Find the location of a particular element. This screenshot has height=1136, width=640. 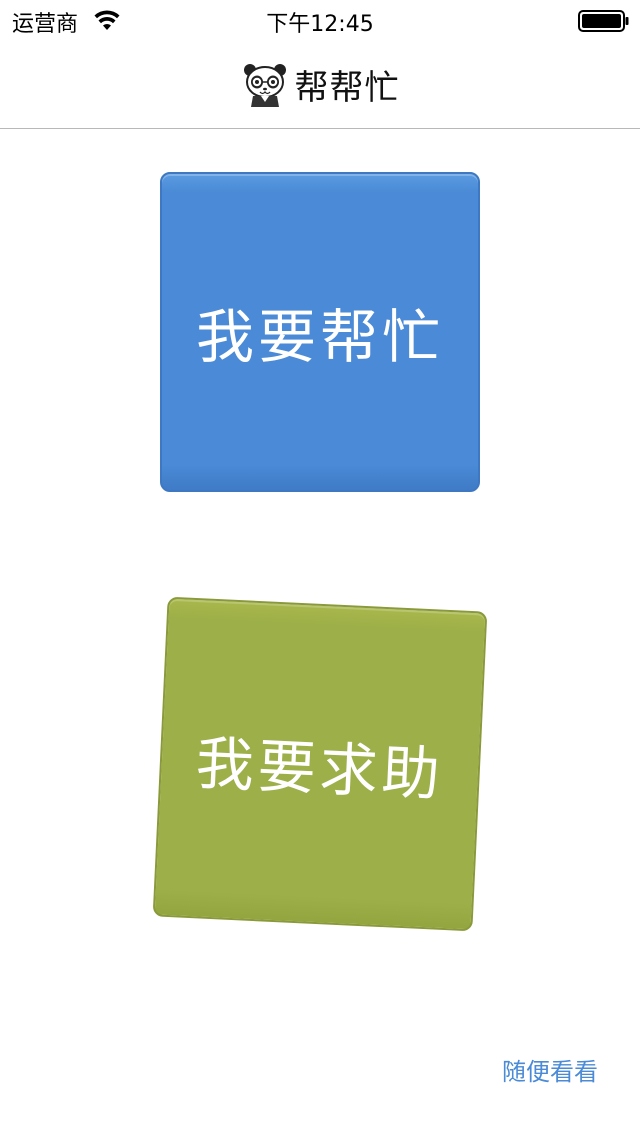

help-button: 我要帮忙 is located at coordinates (320, 332).